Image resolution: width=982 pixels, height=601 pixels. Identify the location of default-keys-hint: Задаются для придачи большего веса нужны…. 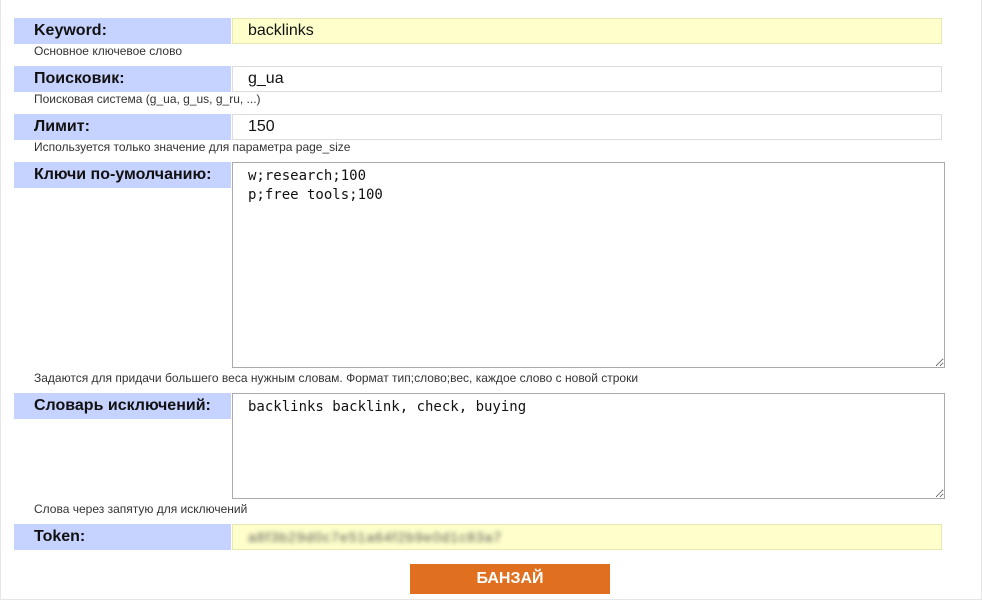
(336, 378).